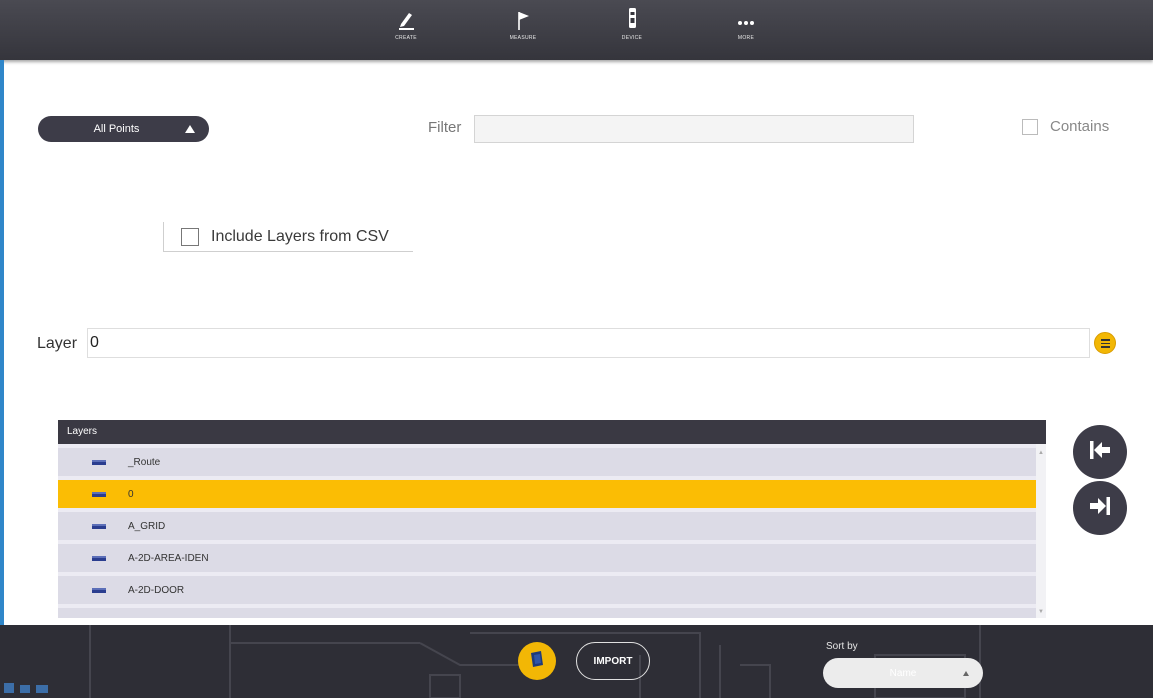 Image resolution: width=1153 pixels, height=698 pixels. Describe the element at coordinates (190, 236) in the screenshot. I see `include-csv-checkbox` at that location.